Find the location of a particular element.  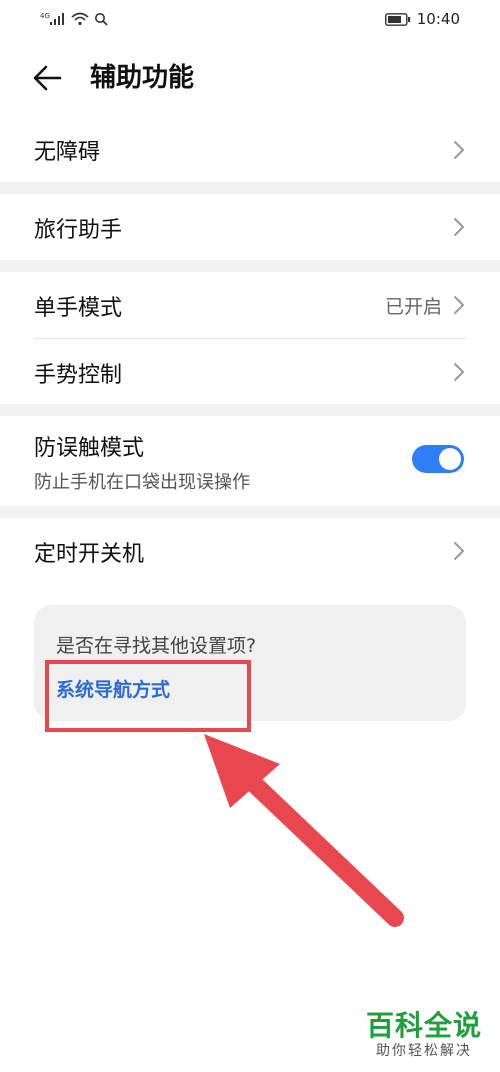

signal-icon: 4G is located at coordinates (52, 18).